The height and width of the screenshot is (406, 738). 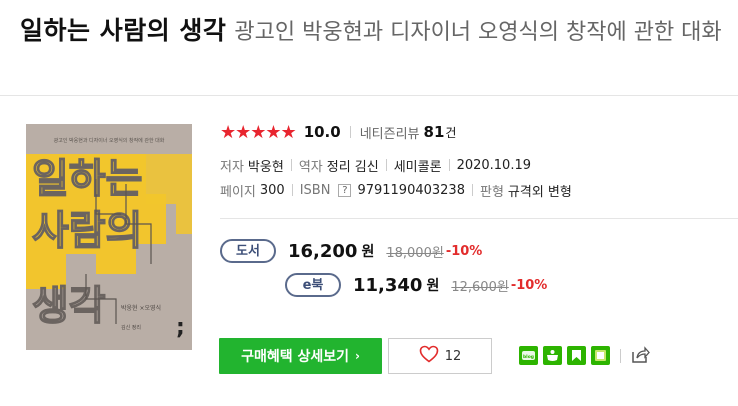 What do you see at coordinates (390, 132) in the screenshot?
I see `netizen-review-link: 네티즌리뷰` at bounding box center [390, 132].